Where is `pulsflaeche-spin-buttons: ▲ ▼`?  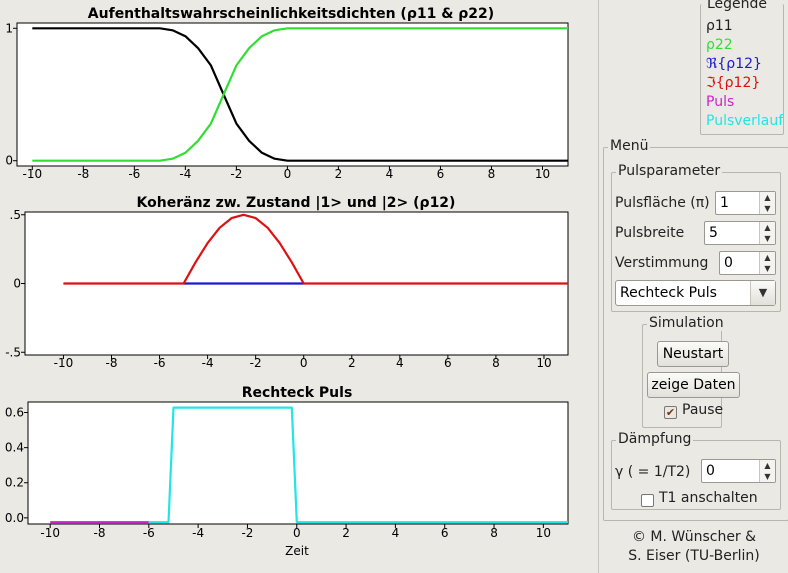 pulsflaeche-spin-buttons: ▲ ▼ is located at coordinates (767, 203).